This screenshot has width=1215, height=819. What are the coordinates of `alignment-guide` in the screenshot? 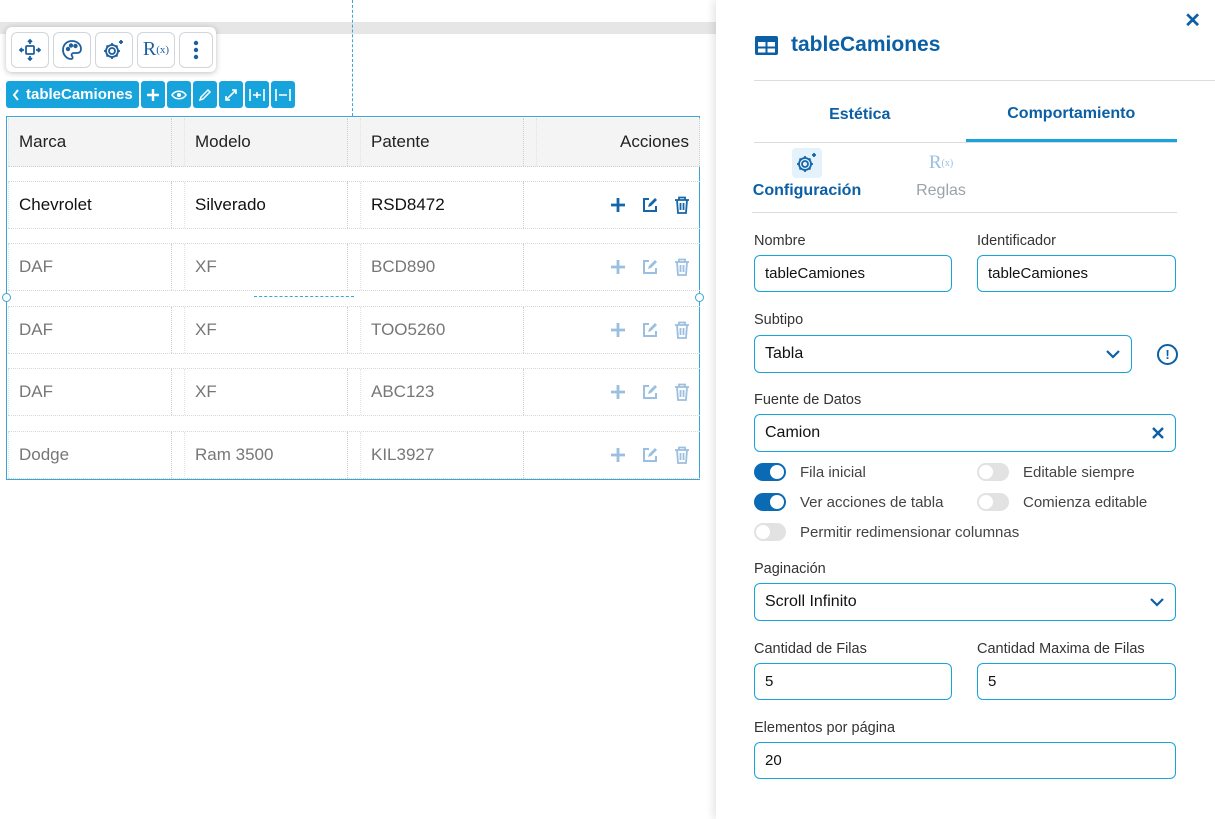 It's located at (352, 58).